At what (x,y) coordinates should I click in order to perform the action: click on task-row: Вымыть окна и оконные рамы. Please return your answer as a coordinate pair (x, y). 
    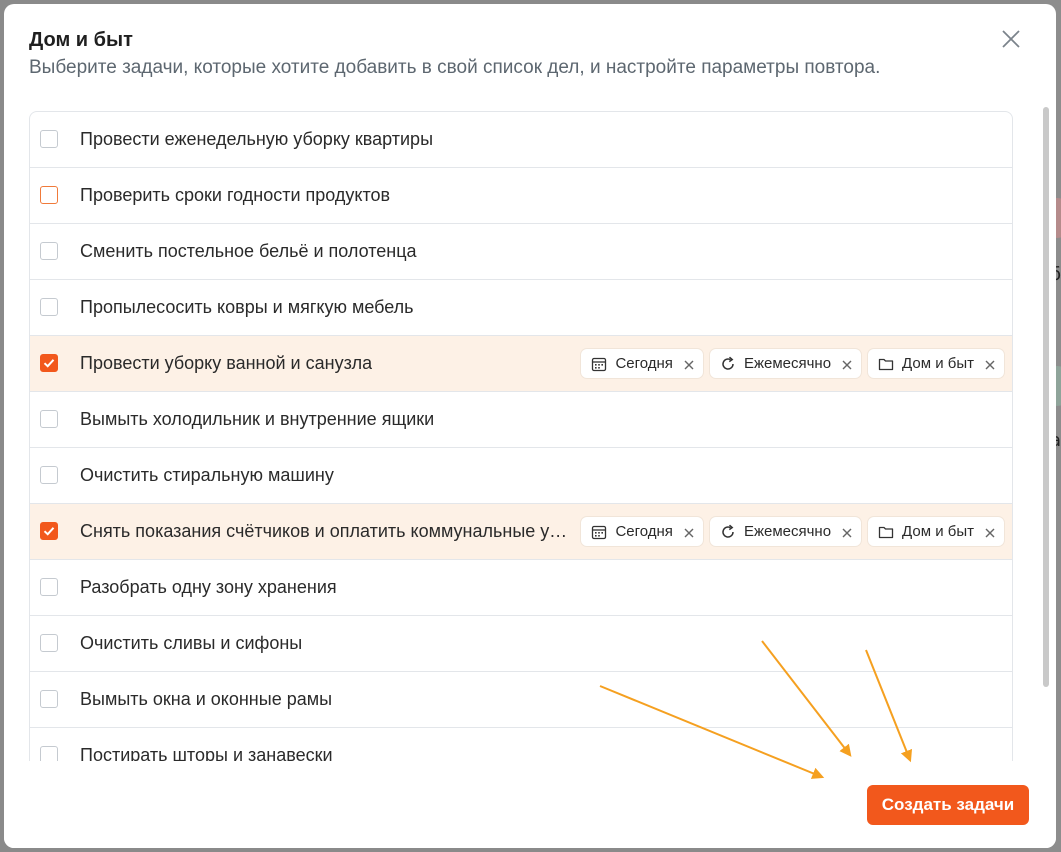
    Looking at the image, I should click on (521, 700).